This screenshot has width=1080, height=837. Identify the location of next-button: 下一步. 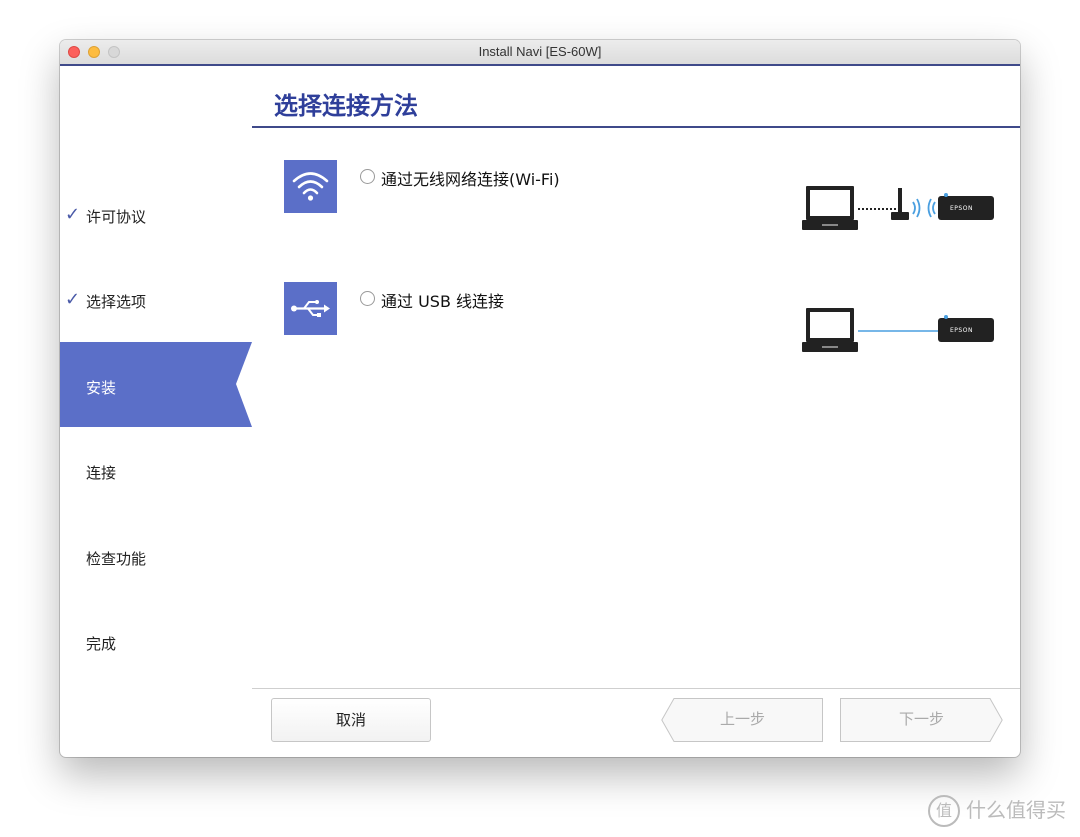
(921, 720).